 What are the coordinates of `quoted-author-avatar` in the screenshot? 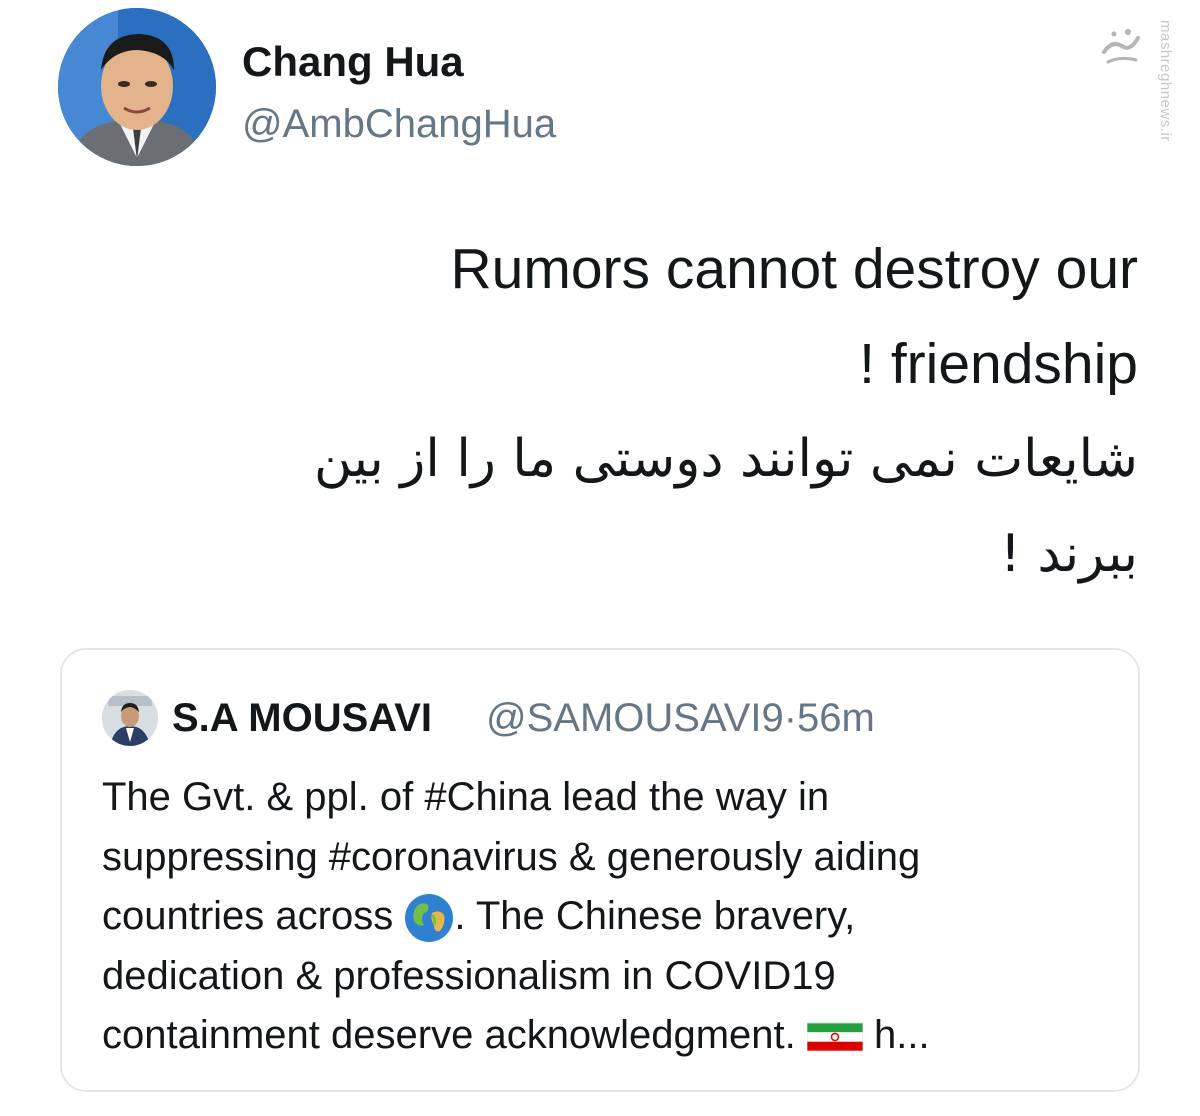 It's located at (130, 718).